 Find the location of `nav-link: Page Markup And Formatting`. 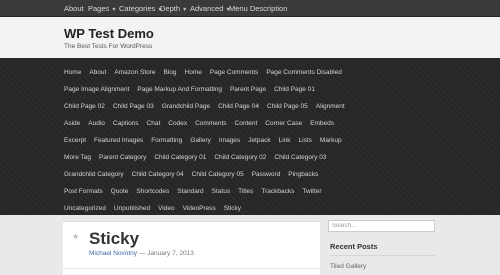

nav-link: Page Markup And Formatting is located at coordinates (179, 89).